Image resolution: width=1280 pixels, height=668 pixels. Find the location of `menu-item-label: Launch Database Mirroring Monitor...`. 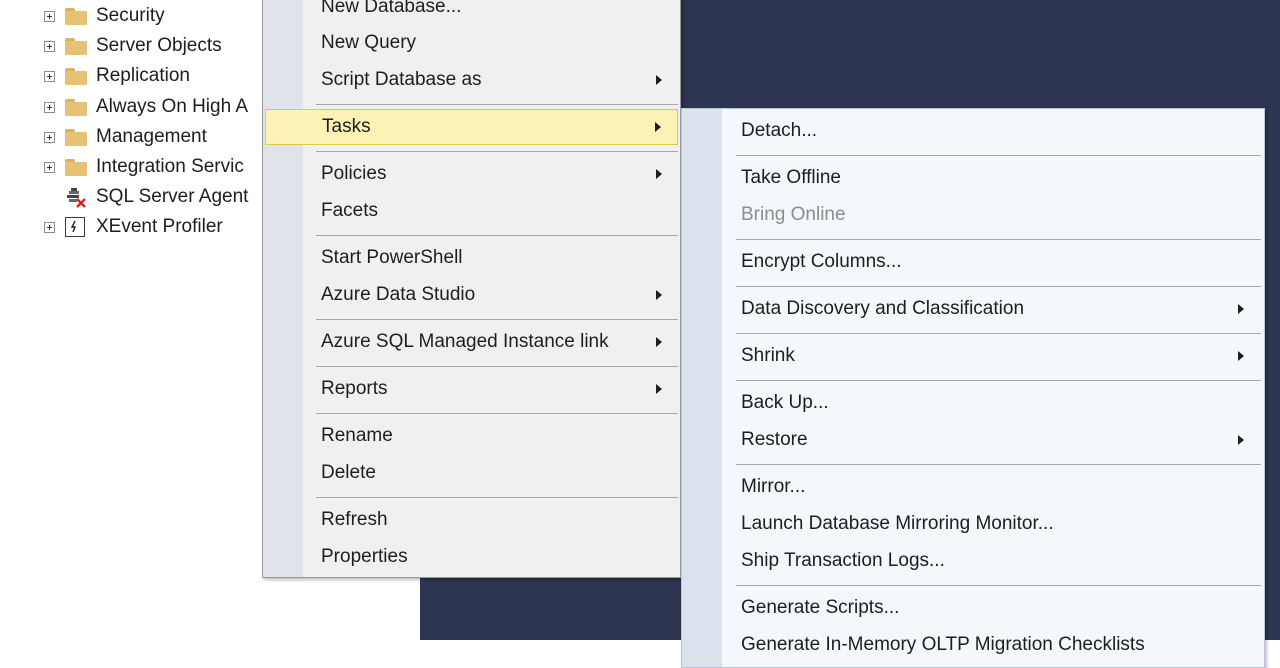

menu-item-label: Launch Database Mirroring Monitor... is located at coordinates (897, 523).